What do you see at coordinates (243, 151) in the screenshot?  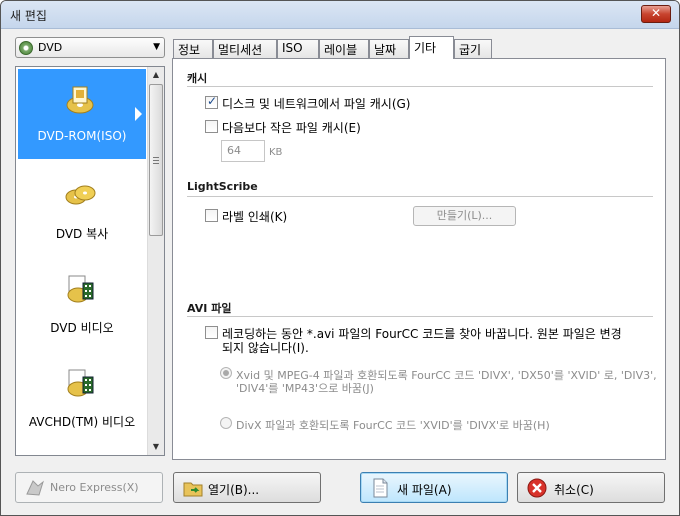 I see `cache-size-field: 64` at bounding box center [243, 151].